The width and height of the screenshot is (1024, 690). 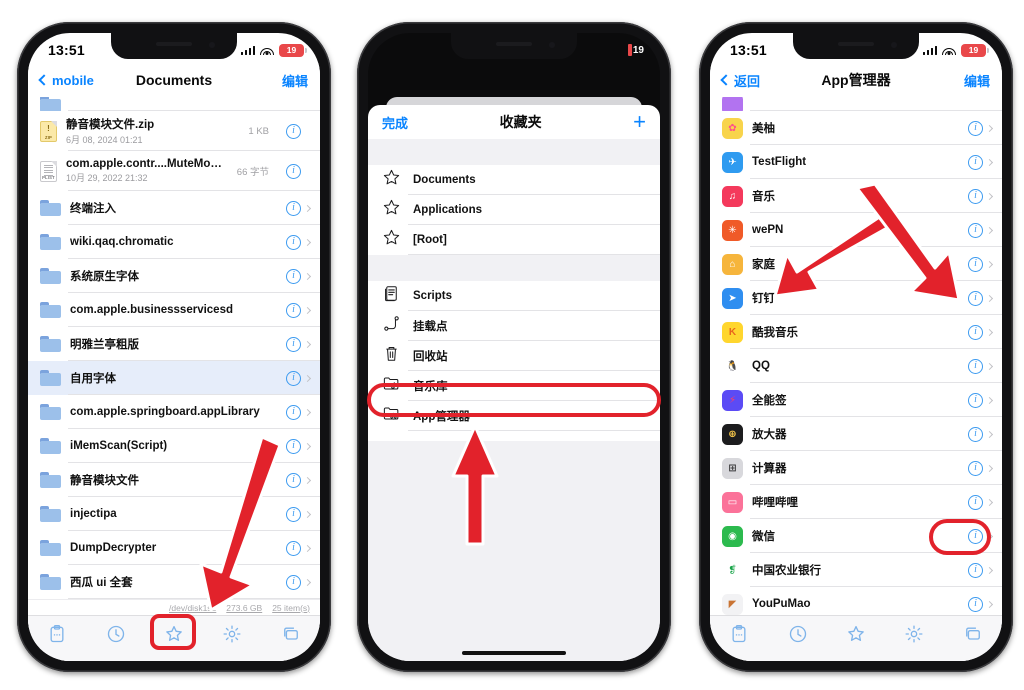 I want to click on app-row: K 酷我音乐 i, so click(x=856, y=332).